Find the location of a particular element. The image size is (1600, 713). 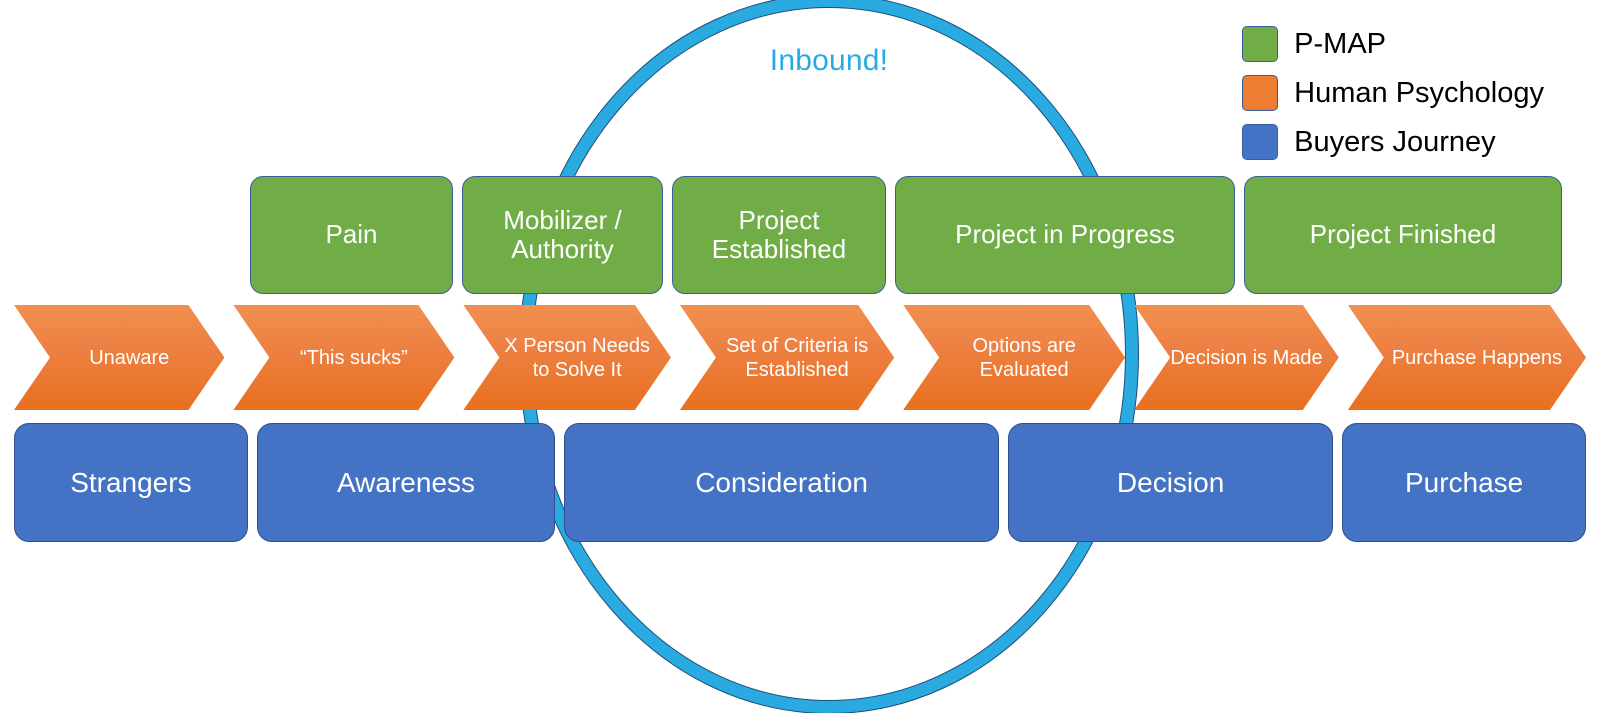

psychology-stage-label: Unaware is located at coordinates (129, 357).